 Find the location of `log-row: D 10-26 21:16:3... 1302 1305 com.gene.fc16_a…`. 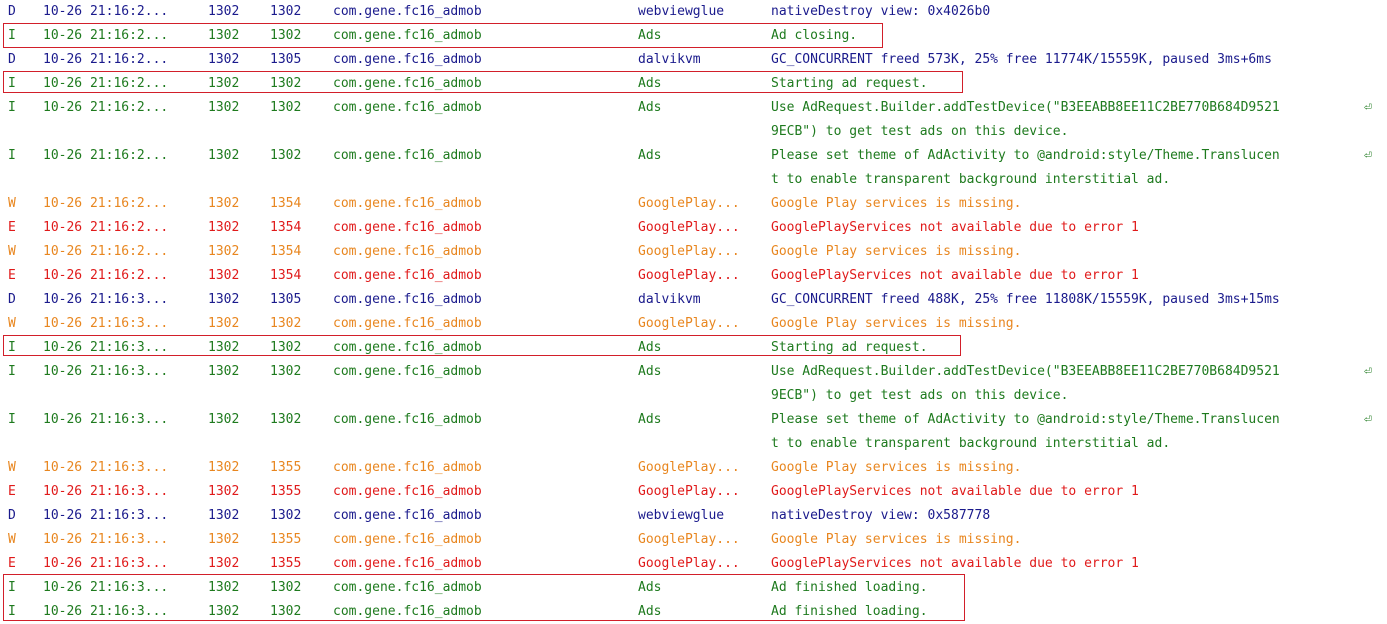

log-row: D 10-26 21:16:3... 1302 1305 com.gene.fc16_a… is located at coordinates (693, 300).